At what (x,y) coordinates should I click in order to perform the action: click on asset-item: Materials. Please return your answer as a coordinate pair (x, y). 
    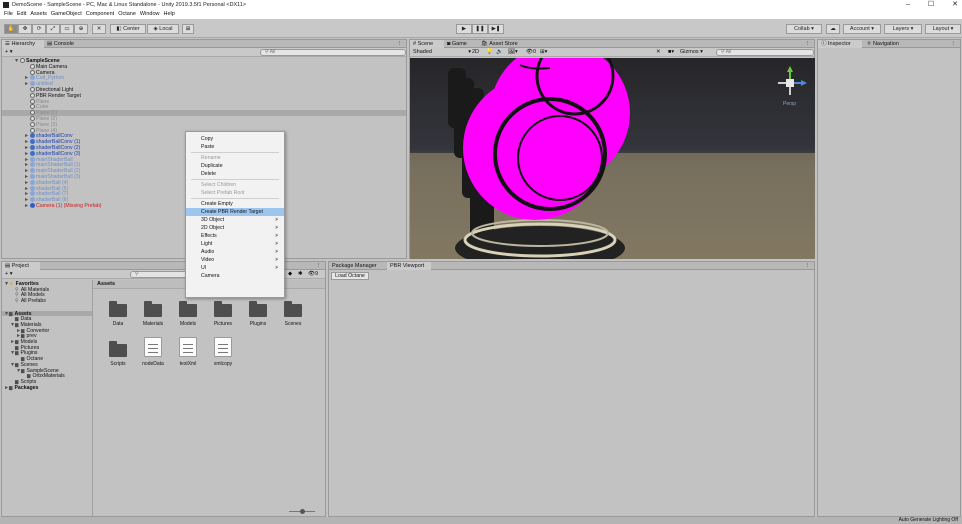
    Looking at the image, I should click on (153, 314).